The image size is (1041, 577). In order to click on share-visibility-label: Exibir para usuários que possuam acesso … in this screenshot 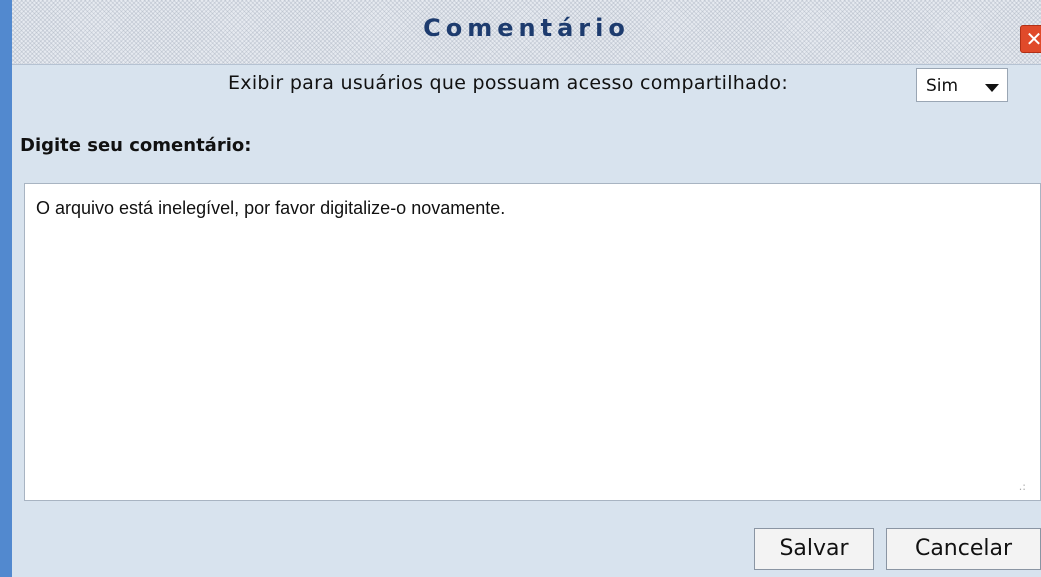, I will do `click(508, 83)`.